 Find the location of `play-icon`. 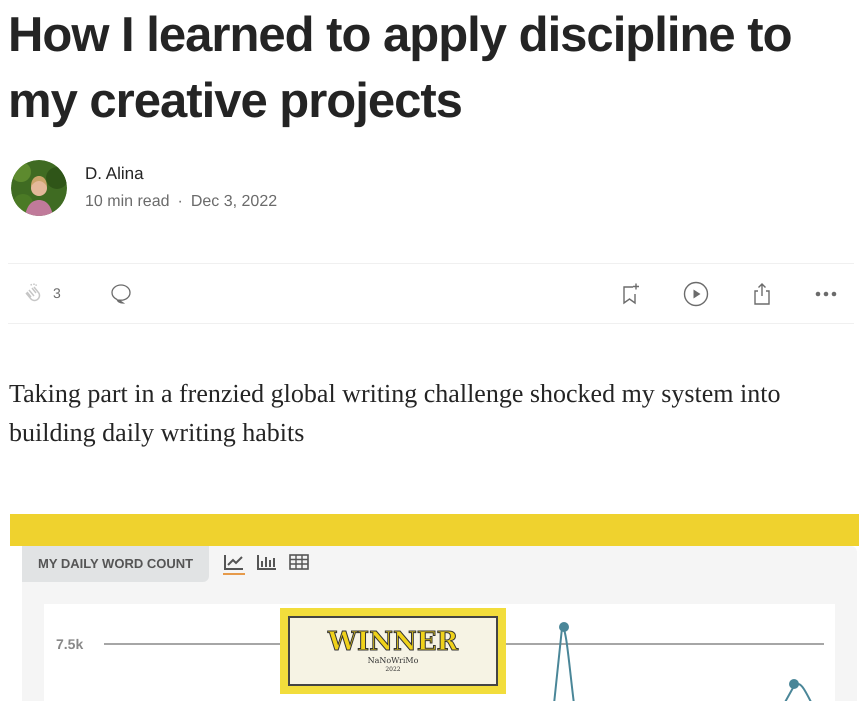

play-icon is located at coordinates (696, 293).